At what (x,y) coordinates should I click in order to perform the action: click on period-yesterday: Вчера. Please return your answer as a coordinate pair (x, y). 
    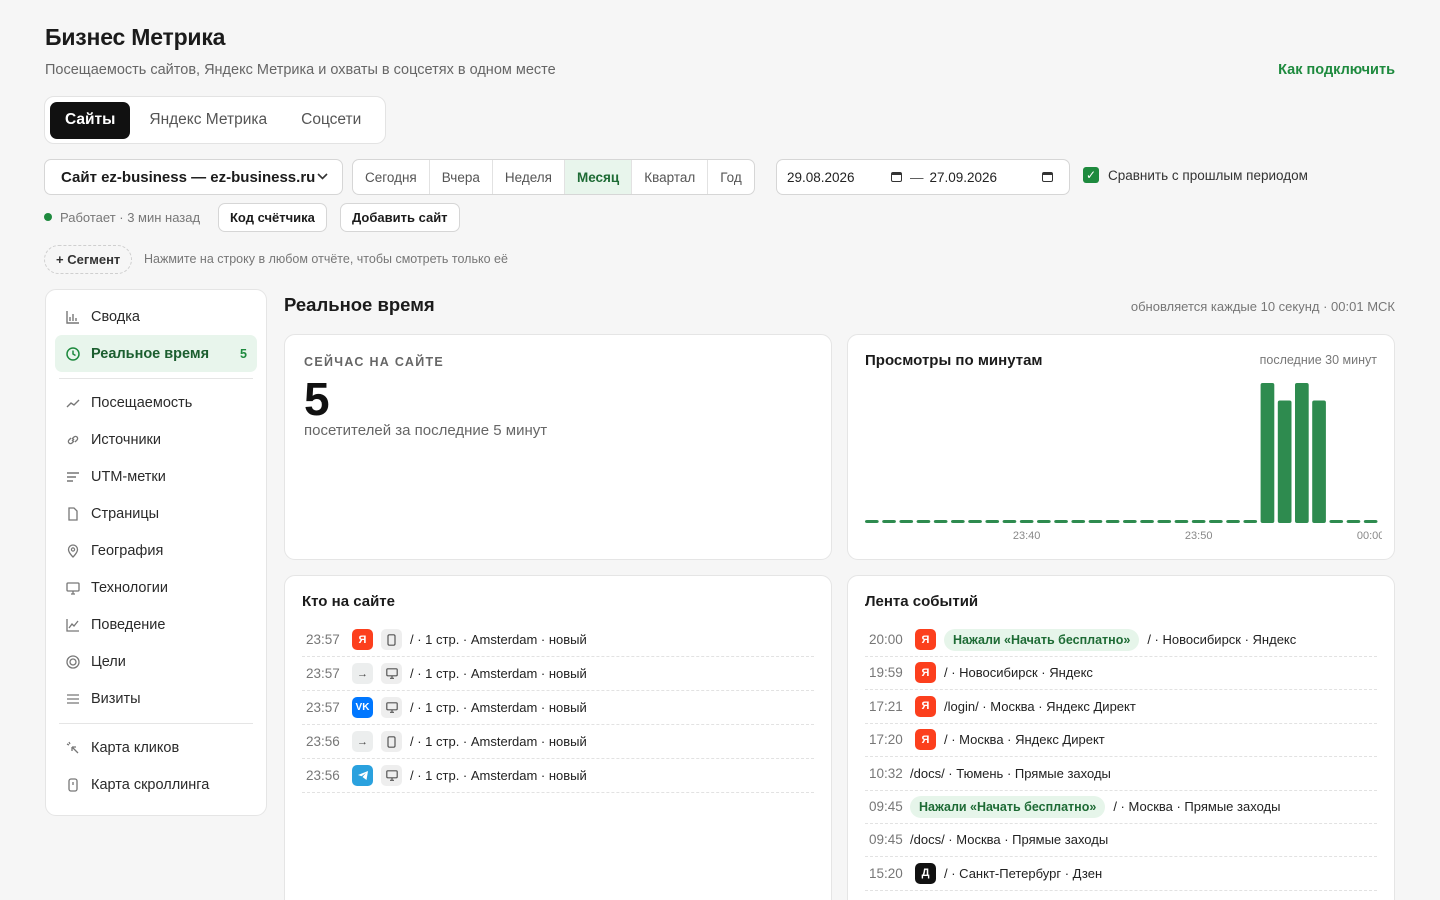
    Looking at the image, I should click on (461, 177).